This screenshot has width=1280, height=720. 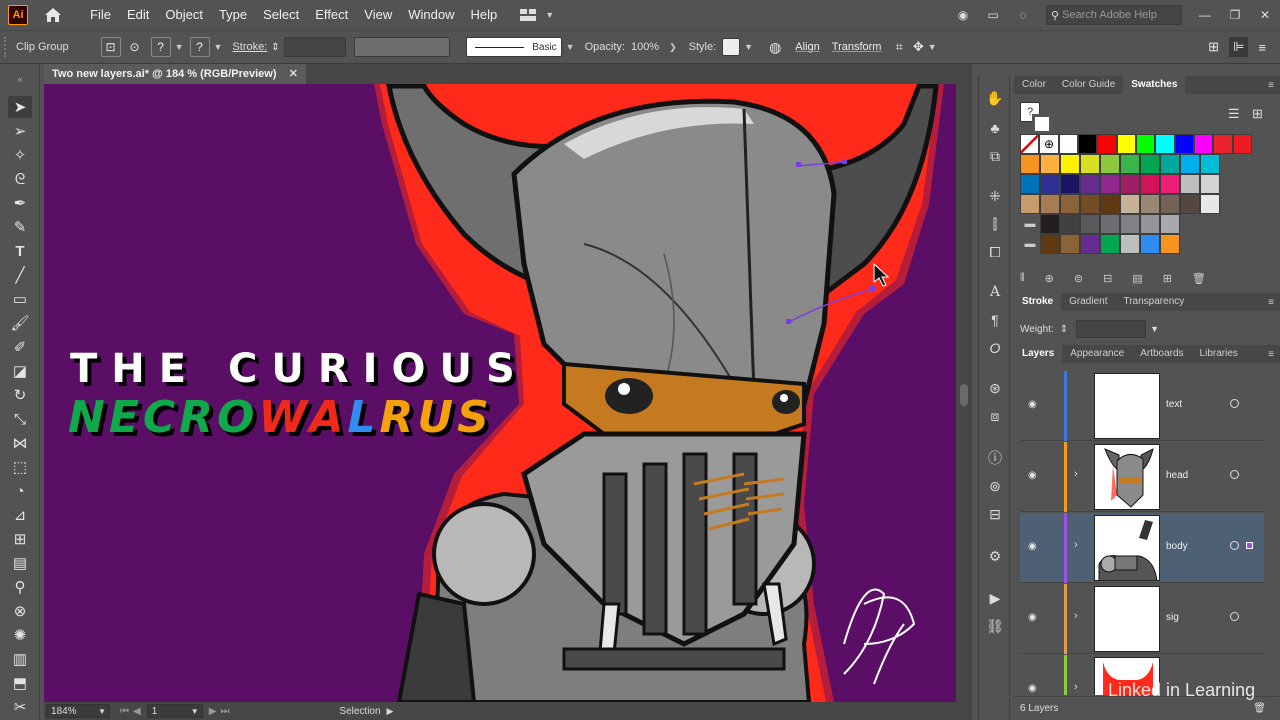 What do you see at coordinates (995, 458) in the screenshot?
I see `info-panel-icon: ⓘ` at bounding box center [995, 458].